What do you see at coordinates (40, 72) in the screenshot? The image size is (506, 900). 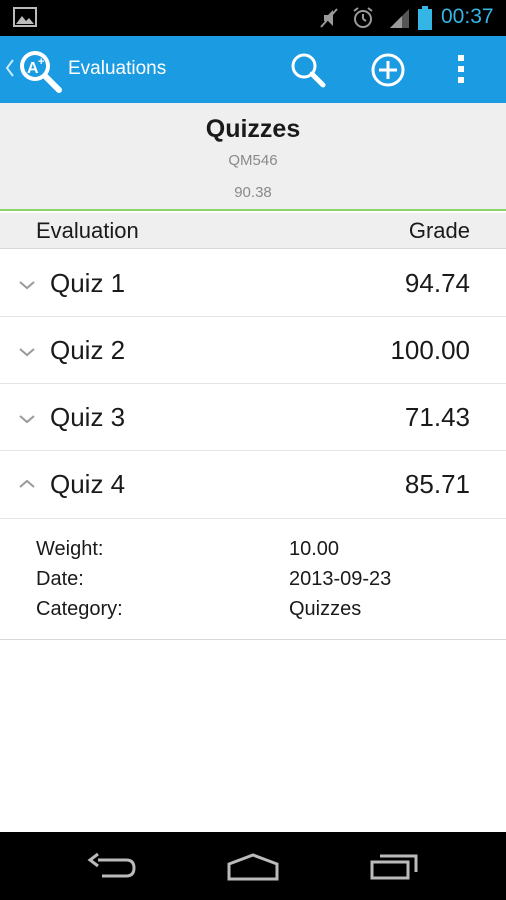 I see `app-logo-icon: A +` at bounding box center [40, 72].